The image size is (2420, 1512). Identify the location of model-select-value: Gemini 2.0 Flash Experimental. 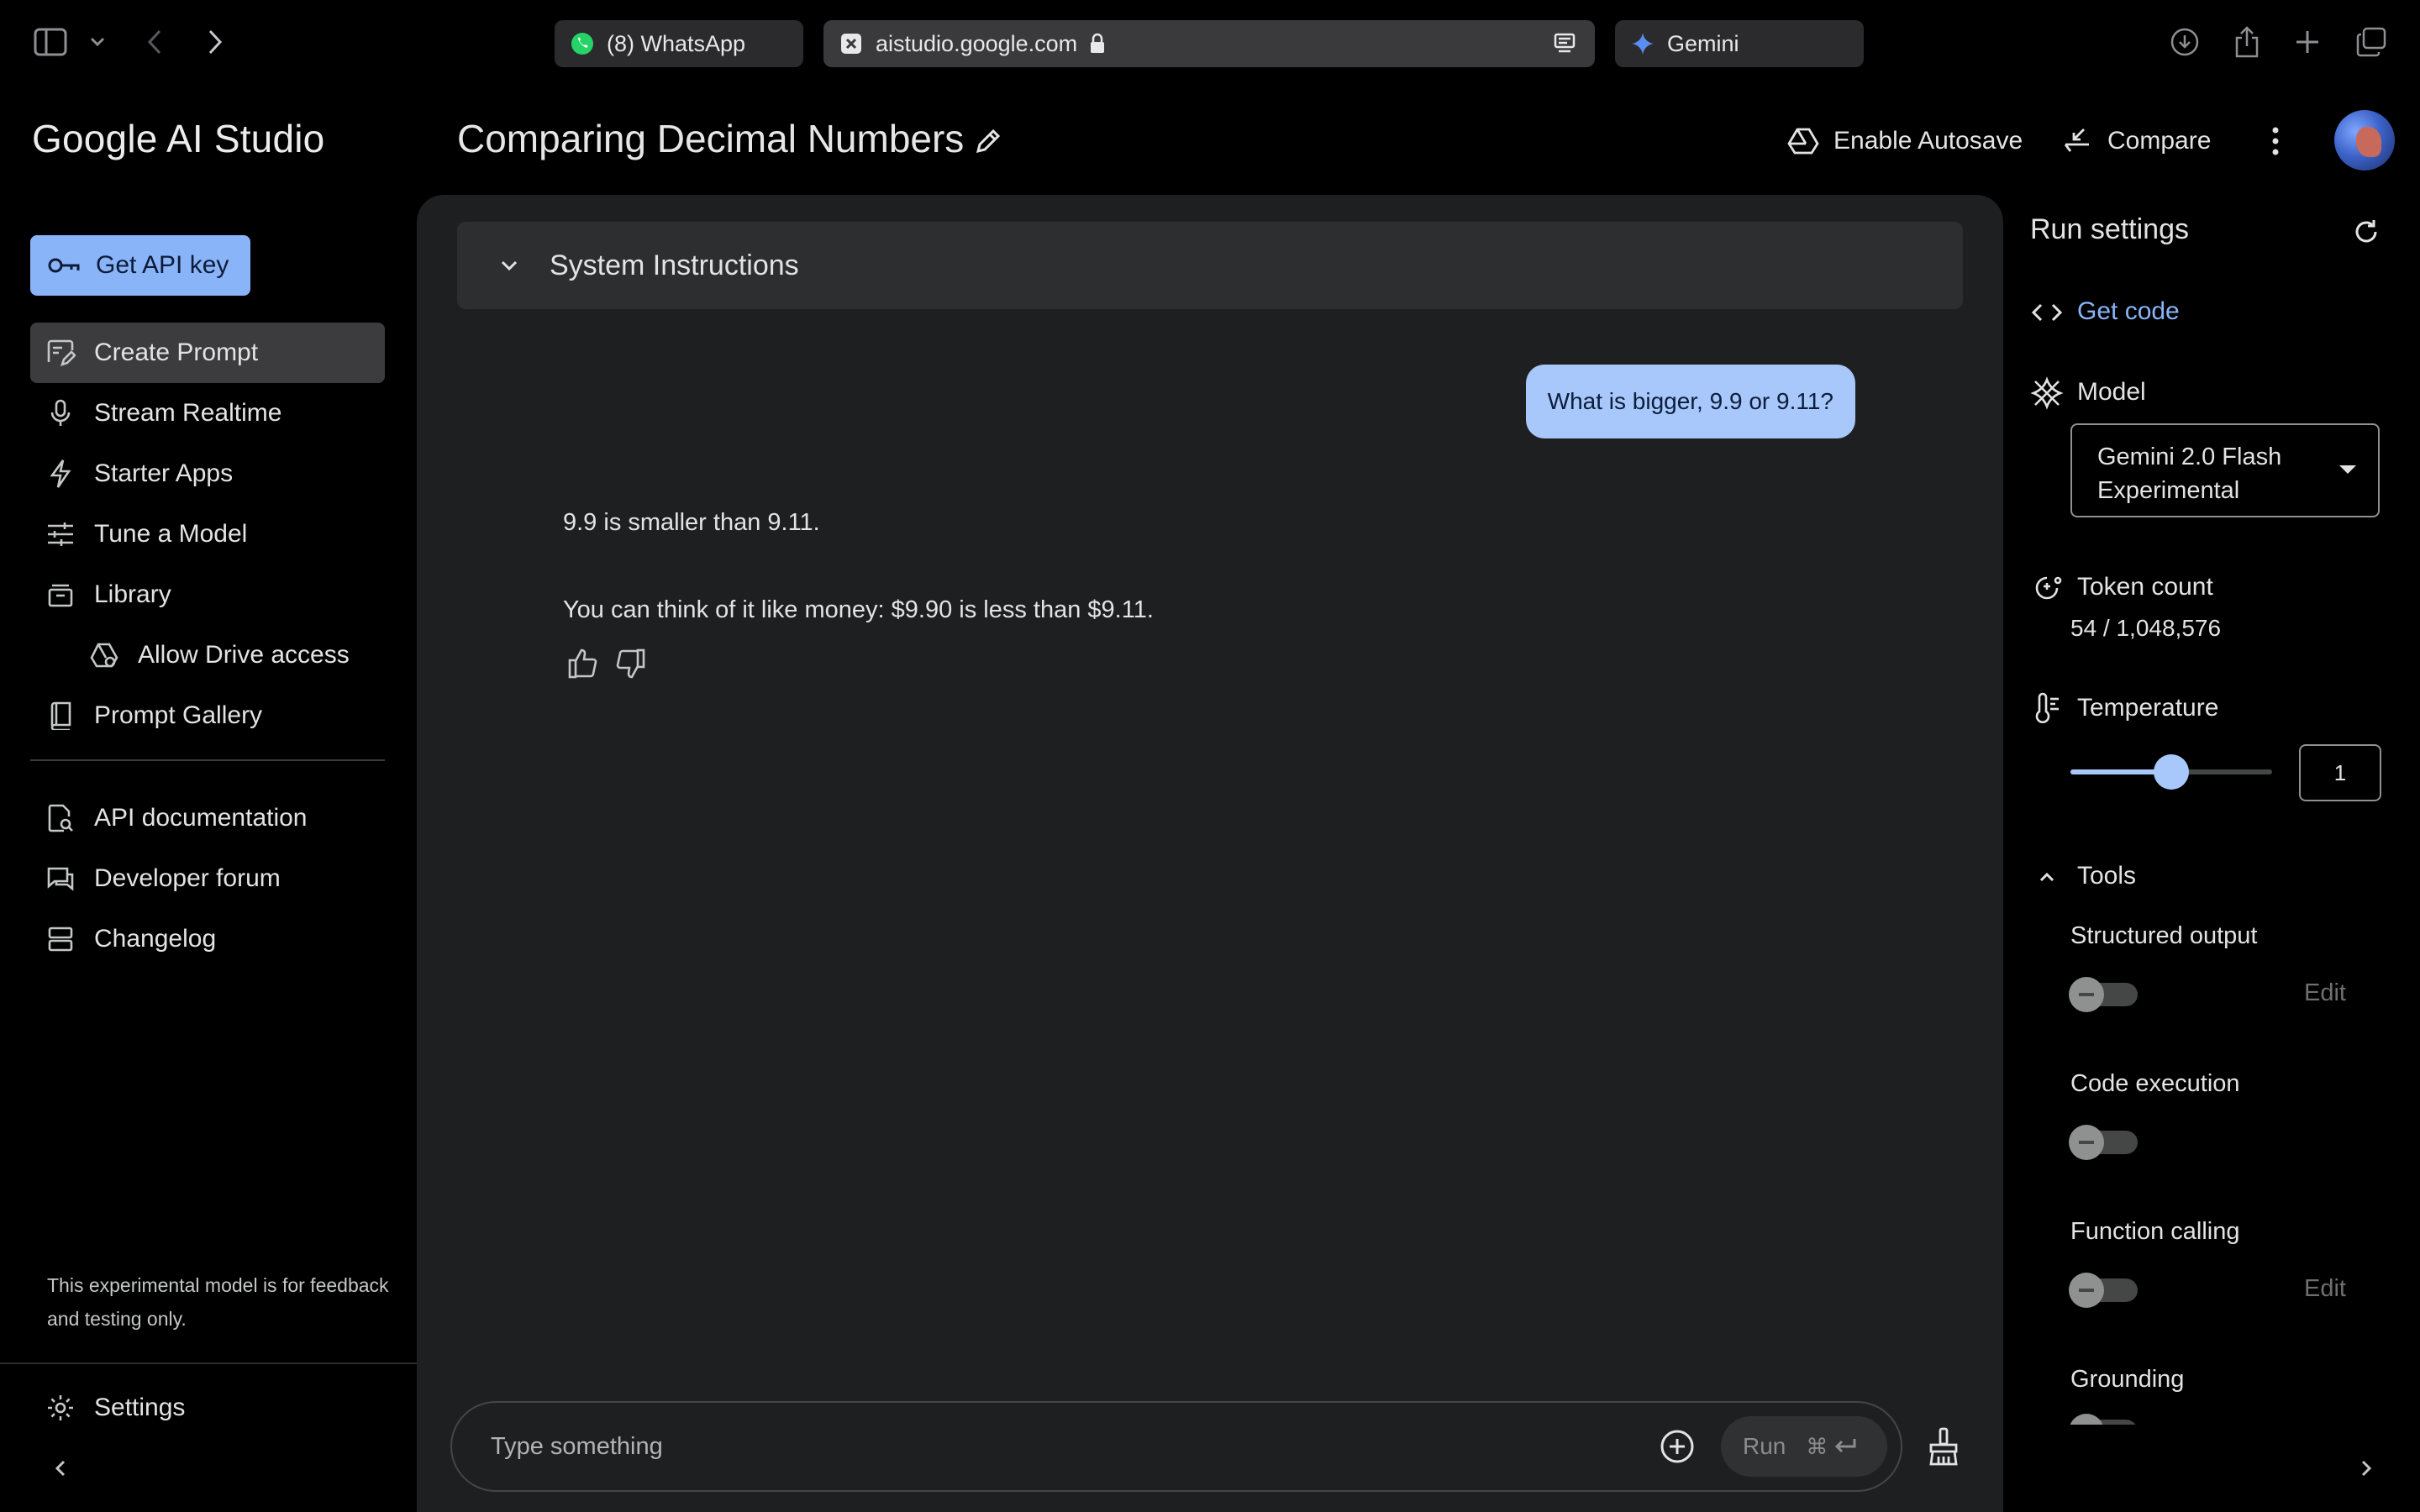
(2189, 474).